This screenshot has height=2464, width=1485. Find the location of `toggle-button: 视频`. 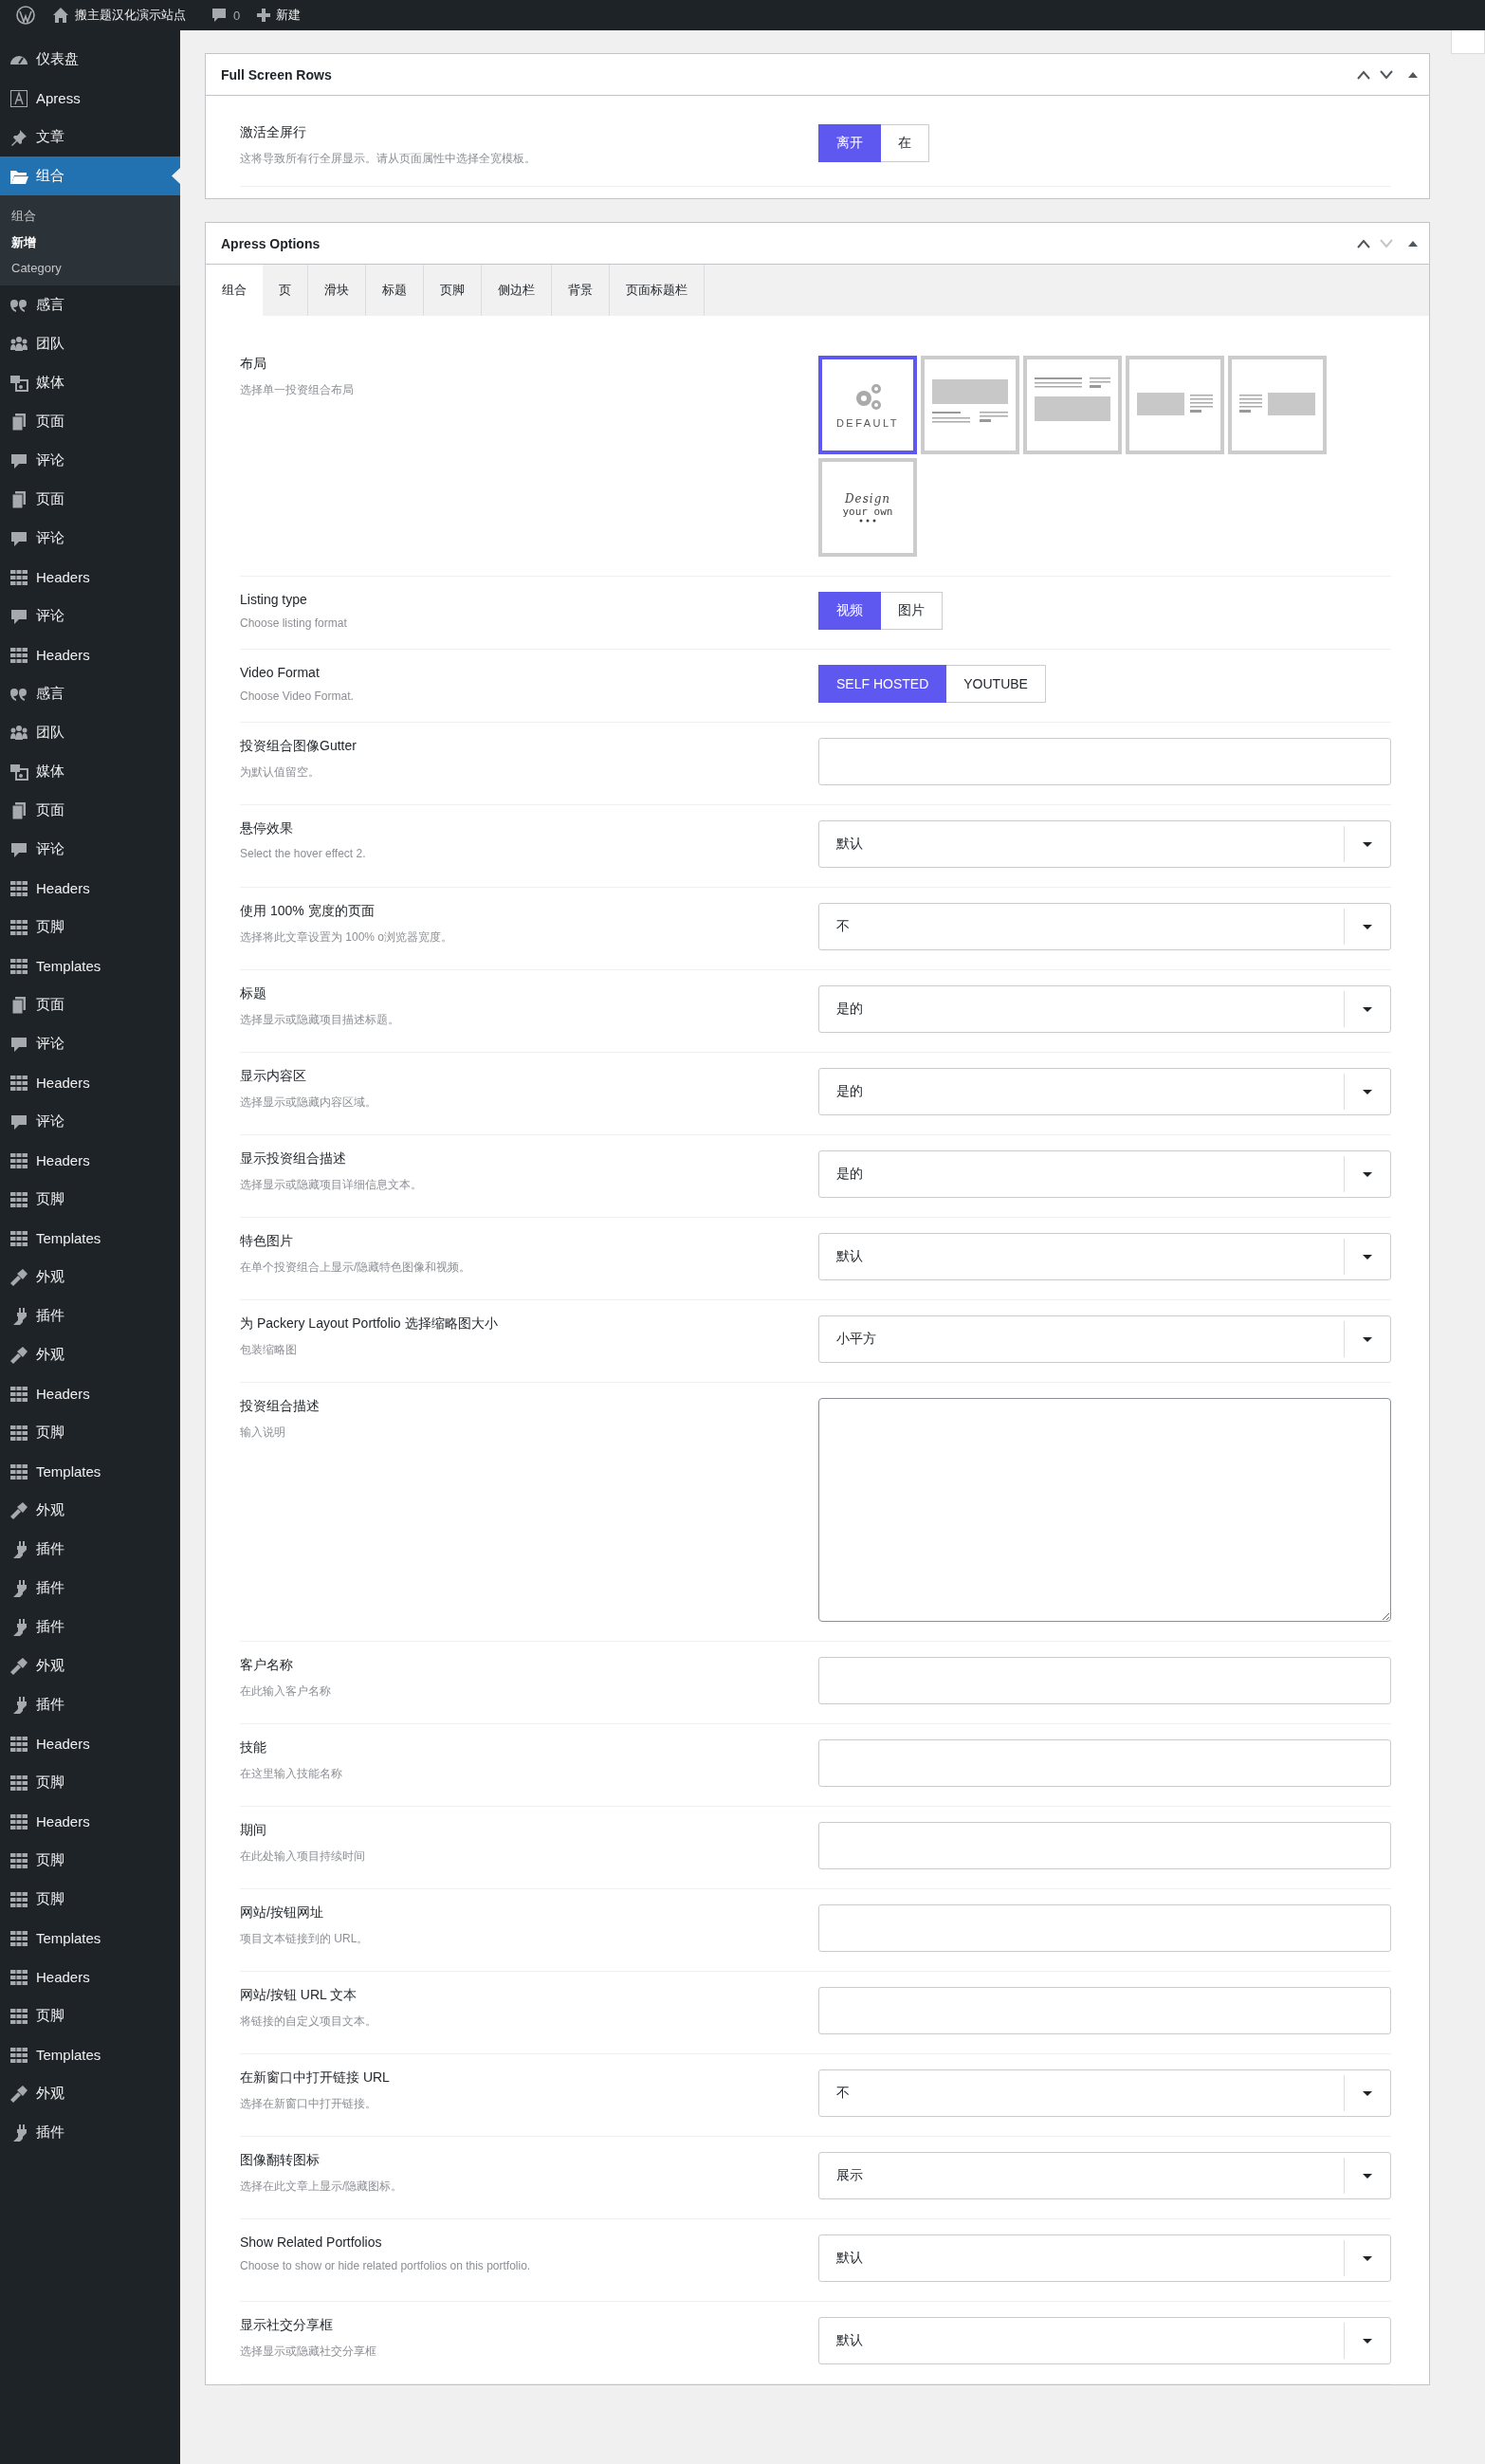

toggle-button: 视频 is located at coordinates (849, 611).